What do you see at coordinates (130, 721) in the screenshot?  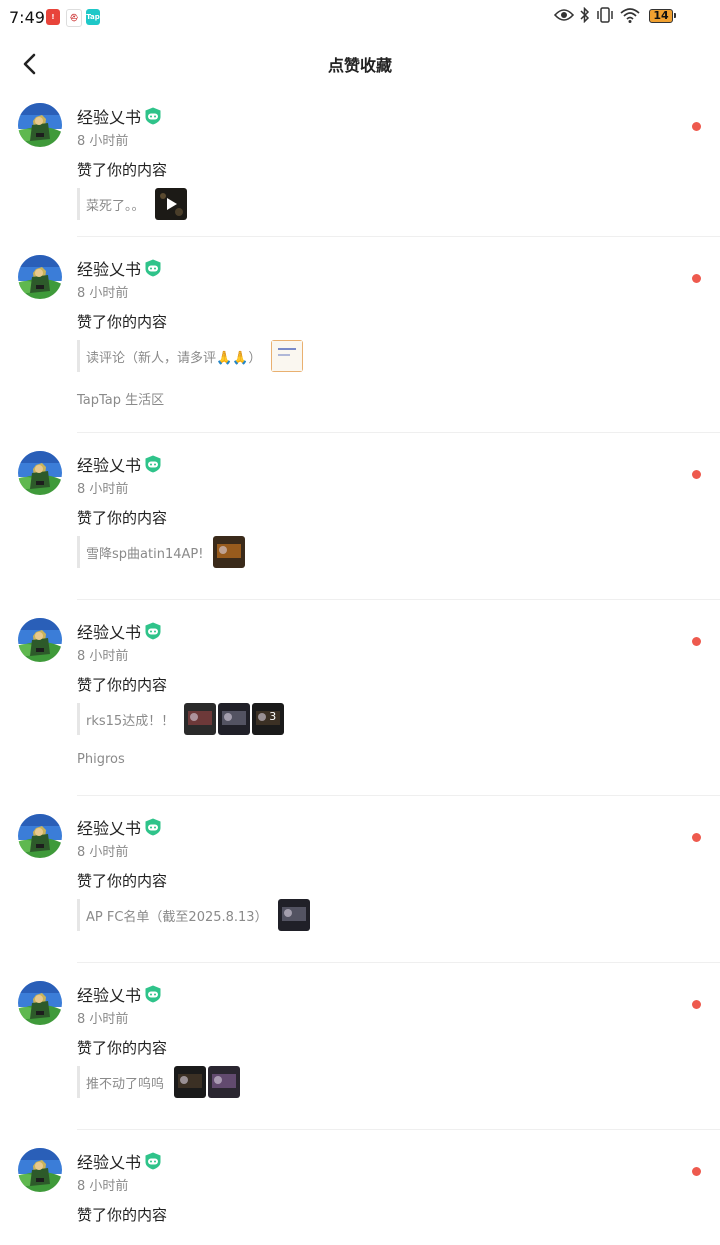 I see `content-snippet: rks15达成！！` at bounding box center [130, 721].